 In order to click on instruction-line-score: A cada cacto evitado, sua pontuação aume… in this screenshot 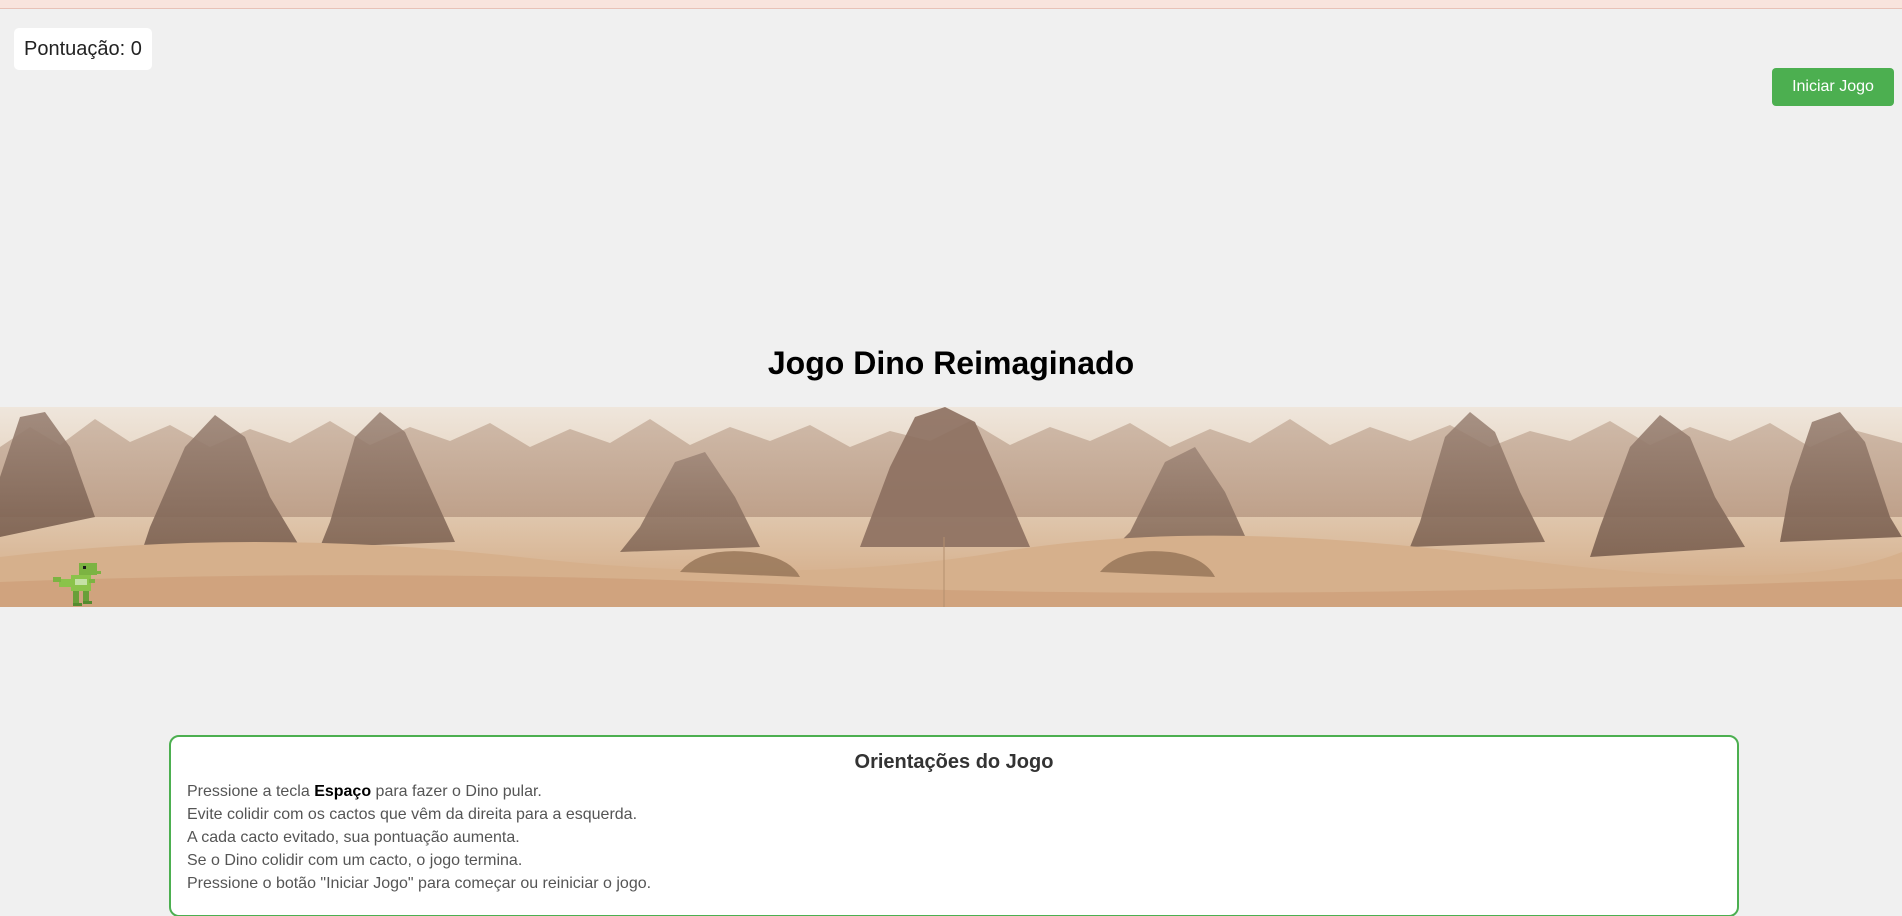, I will do `click(353, 837)`.